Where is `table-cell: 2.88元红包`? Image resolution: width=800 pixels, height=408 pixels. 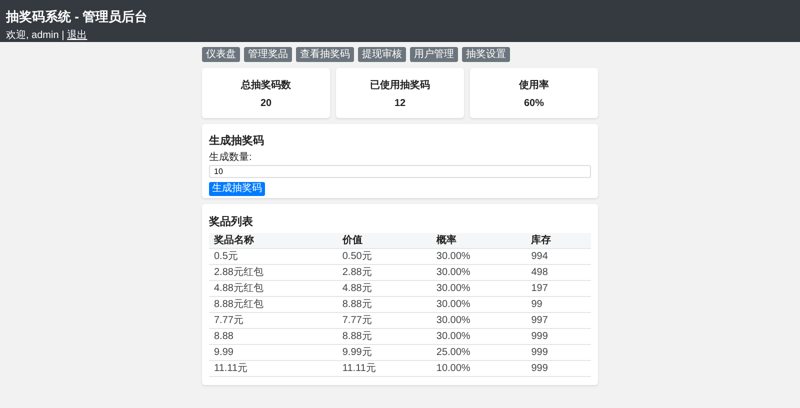 table-cell: 2.88元红包 is located at coordinates (273, 272).